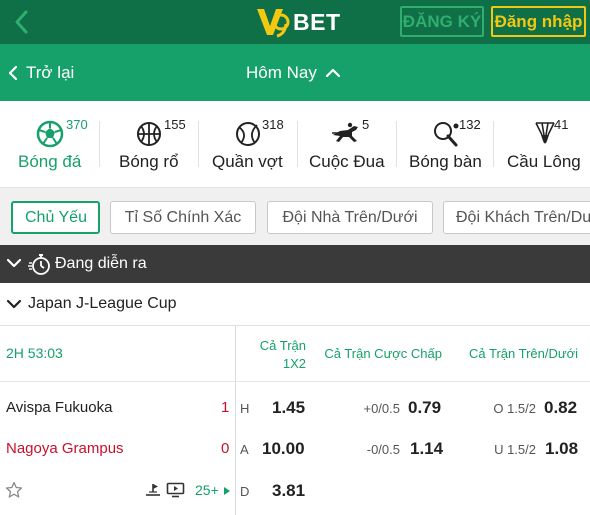 The image size is (590, 515). I want to click on register-button: ĐĂNG KÝ, so click(442, 21).